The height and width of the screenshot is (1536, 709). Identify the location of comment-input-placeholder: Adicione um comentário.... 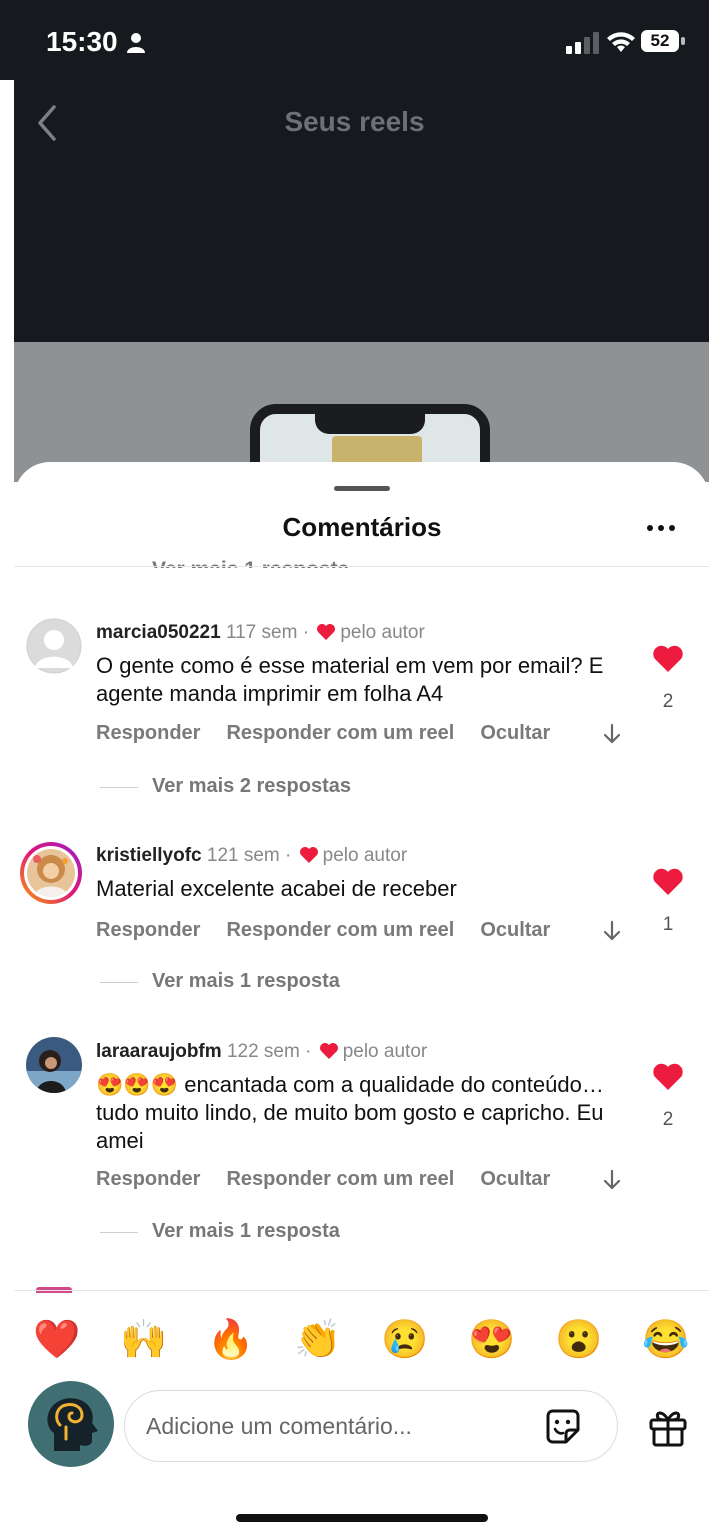
(279, 1426).